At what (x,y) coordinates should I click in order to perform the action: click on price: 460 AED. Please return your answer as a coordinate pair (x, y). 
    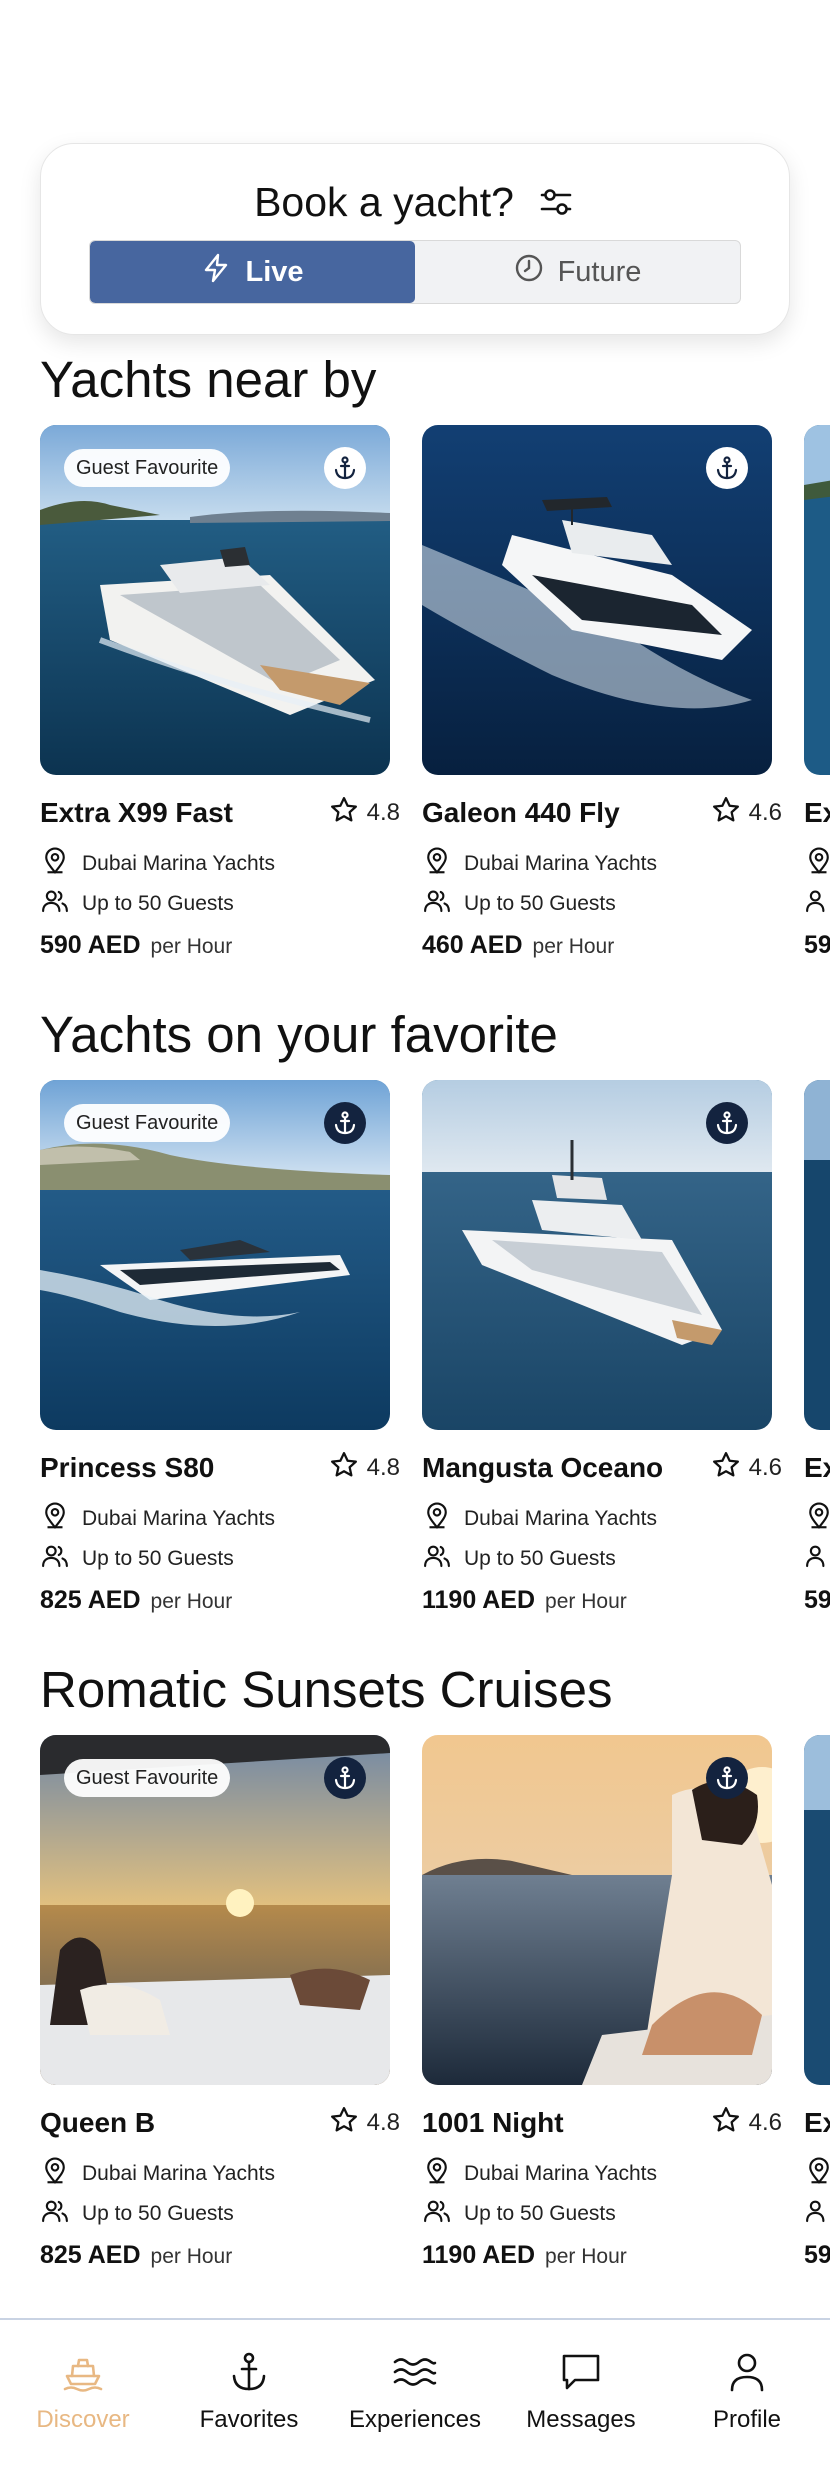
    Looking at the image, I should click on (472, 945).